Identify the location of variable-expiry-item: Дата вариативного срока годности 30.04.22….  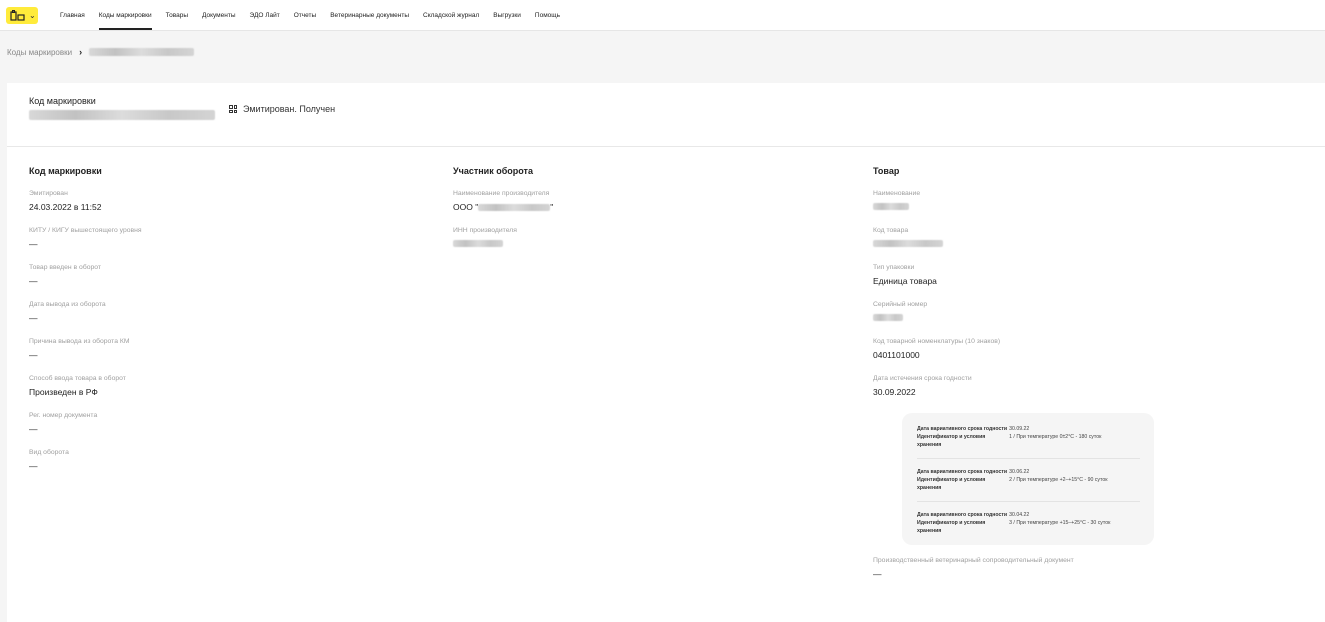
(1014, 523).